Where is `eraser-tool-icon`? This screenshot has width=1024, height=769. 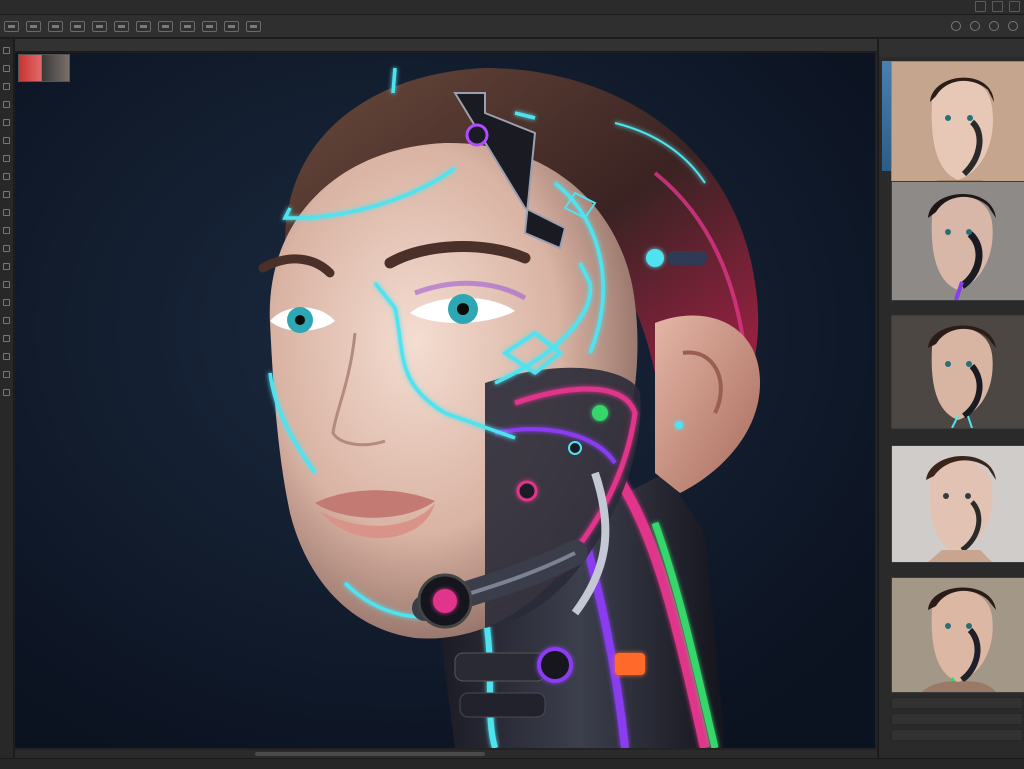
eraser-tool-icon is located at coordinates (6, 230).